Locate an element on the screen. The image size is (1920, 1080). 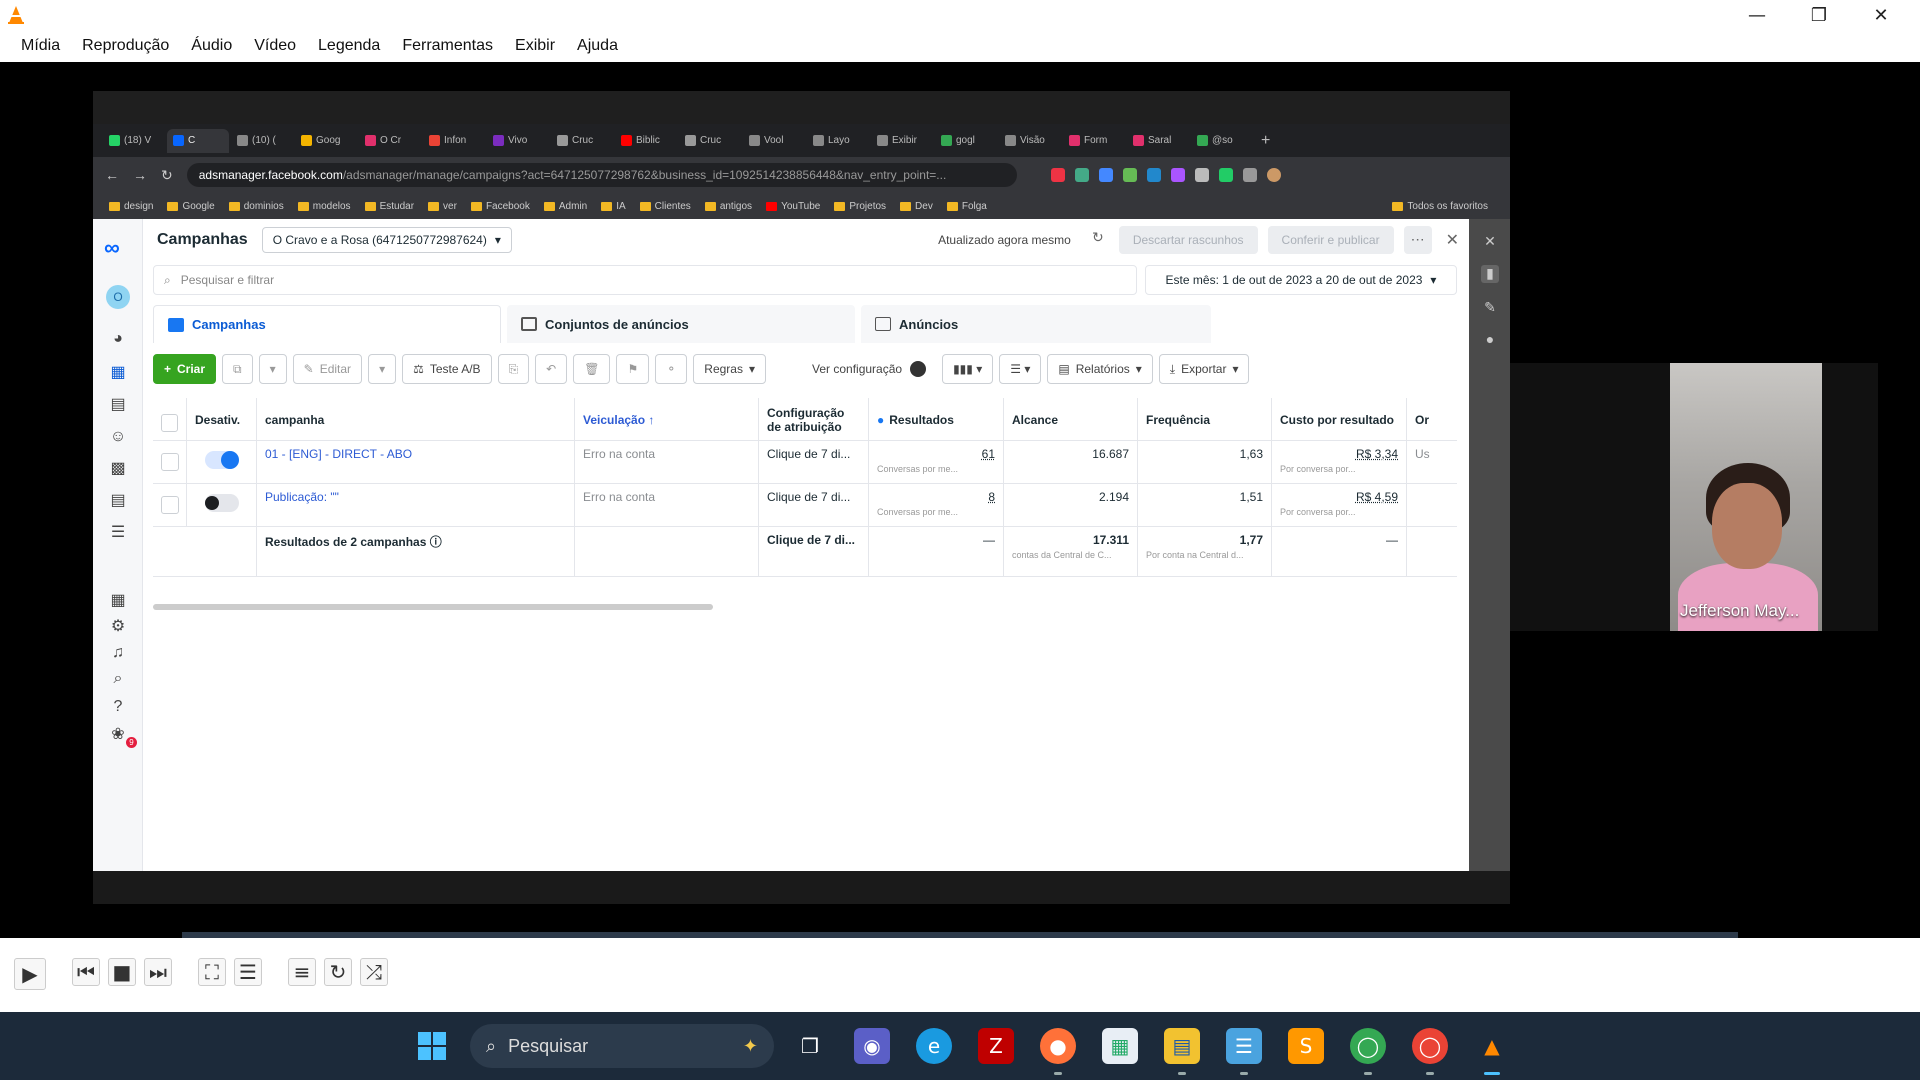
vlc-taskbar-icon: ▲ is located at coordinates (1492, 1046).